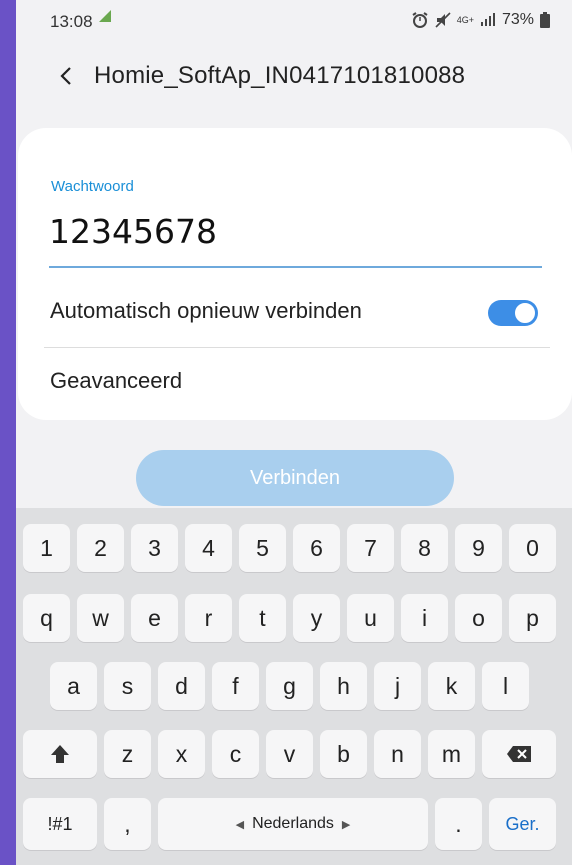 Image resolution: width=572 pixels, height=865 pixels. Describe the element at coordinates (397, 754) in the screenshot. I see `key-n: n` at that location.